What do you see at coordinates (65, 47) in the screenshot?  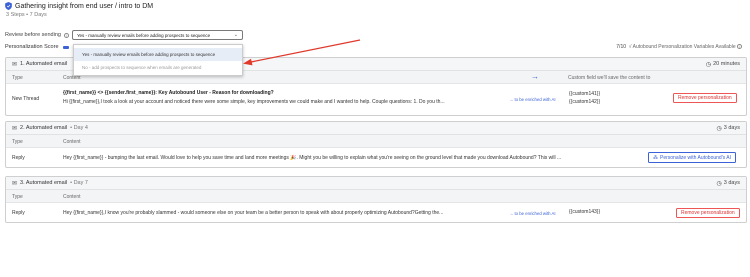 I see `score-bar` at bounding box center [65, 47].